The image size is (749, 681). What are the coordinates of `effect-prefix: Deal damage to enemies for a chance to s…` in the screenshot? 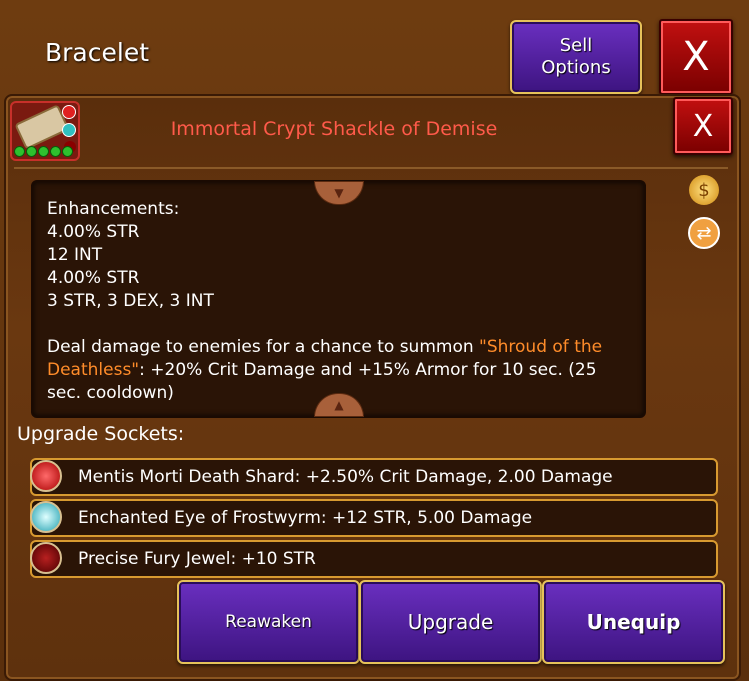 It's located at (263, 347).